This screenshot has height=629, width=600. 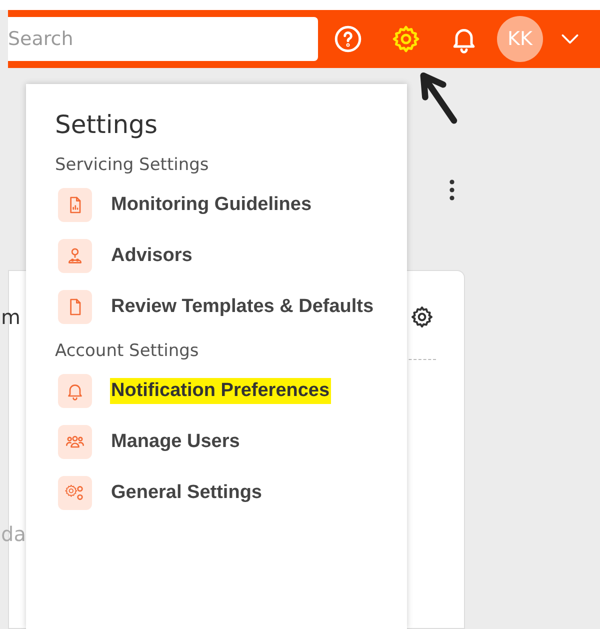 I want to click on bell-icon, so click(x=75, y=391).